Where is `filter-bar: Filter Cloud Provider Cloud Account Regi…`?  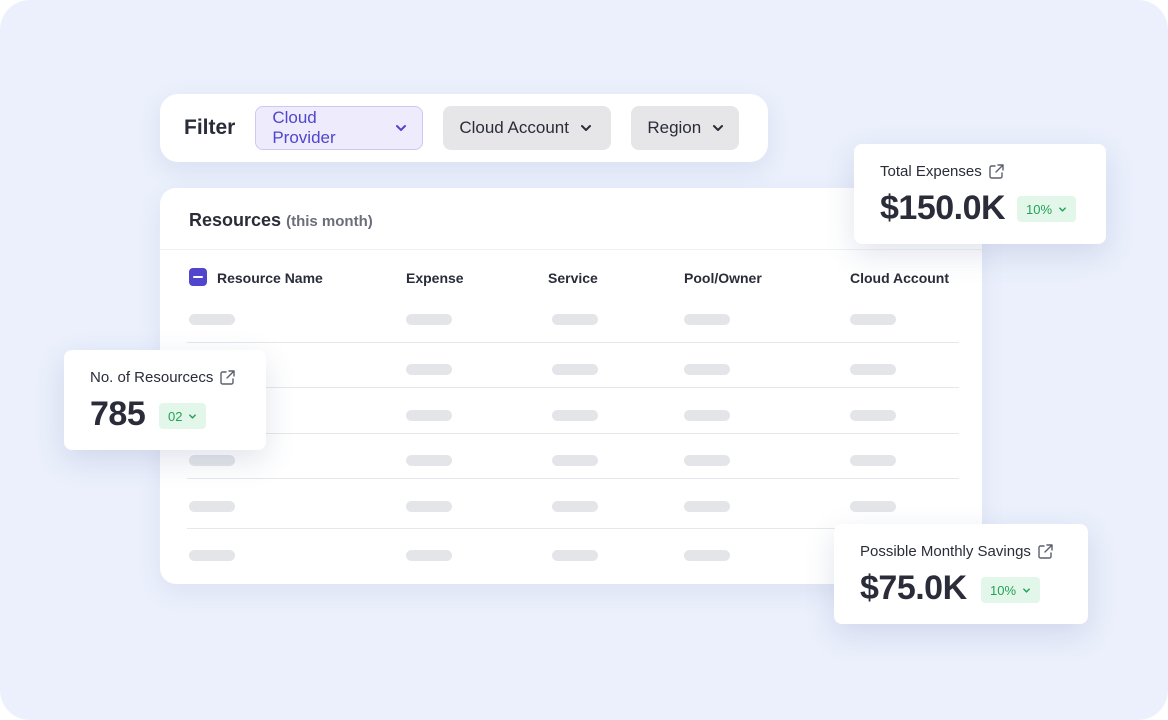
filter-bar: Filter Cloud Provider Cloud Account Regi… is located at coordinates (464, 128).